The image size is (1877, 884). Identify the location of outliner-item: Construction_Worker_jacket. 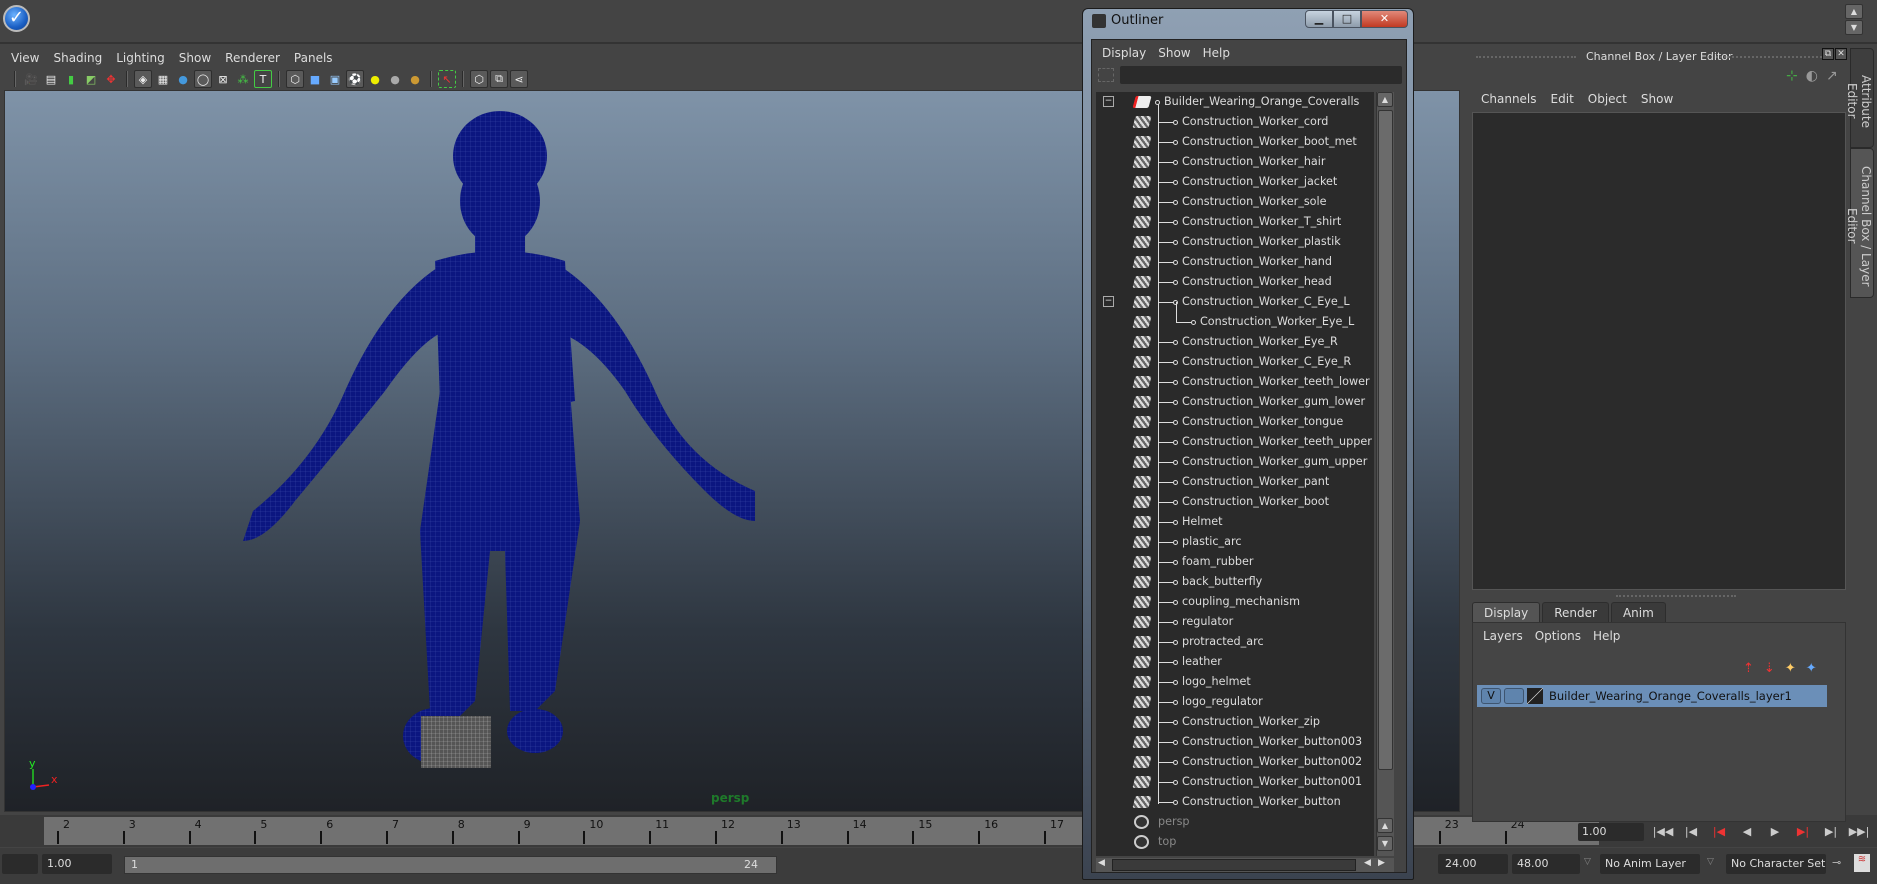
(1235, 182).